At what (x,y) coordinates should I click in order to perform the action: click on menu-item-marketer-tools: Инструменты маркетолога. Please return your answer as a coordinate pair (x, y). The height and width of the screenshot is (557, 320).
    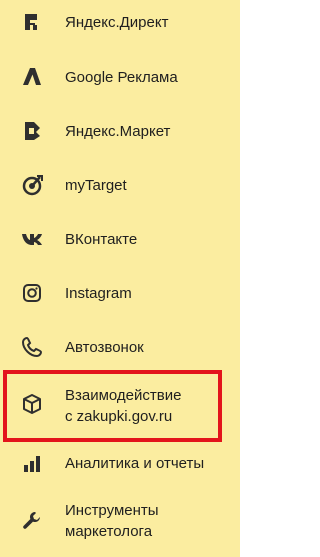
    Looking at the image, I should click on (120, 521).